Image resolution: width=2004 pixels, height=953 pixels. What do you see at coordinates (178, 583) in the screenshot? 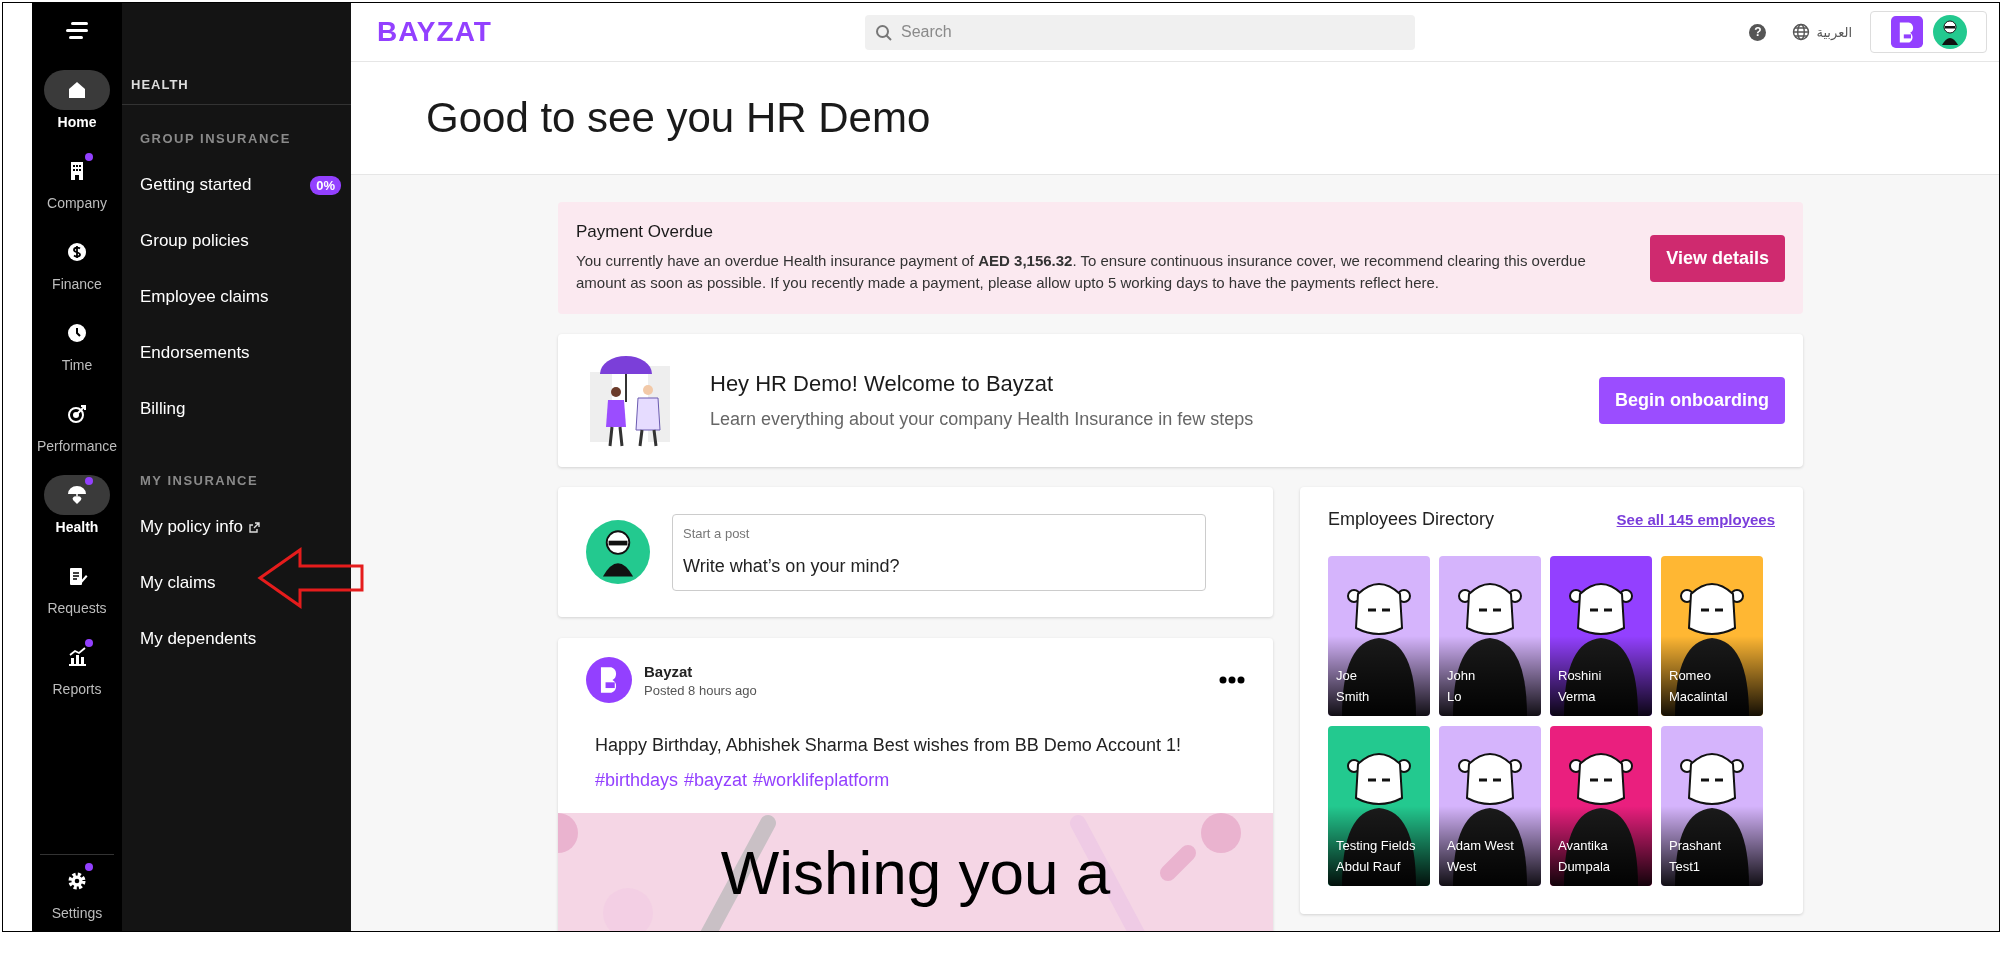
I see `nav-link: My claims` at bounding box center [178, 583].